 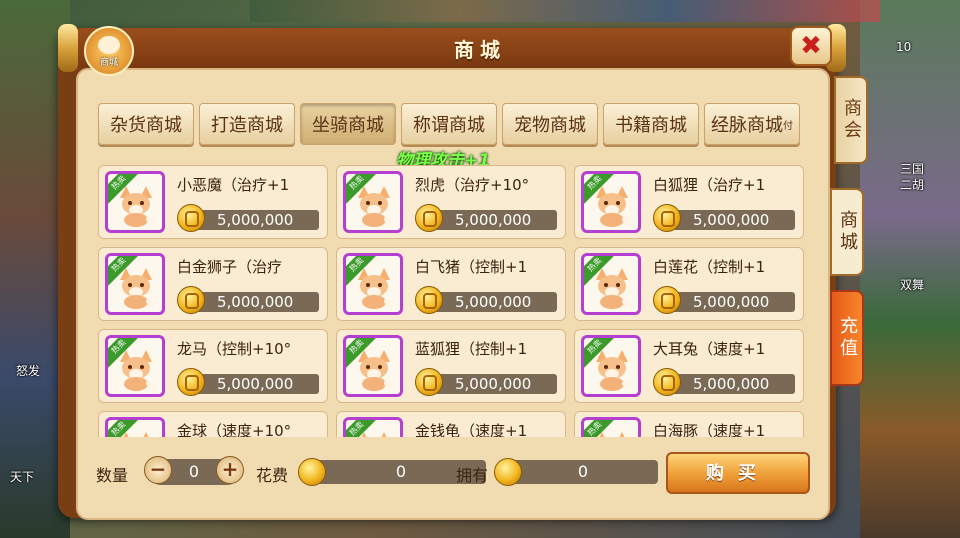 I want to click on item-name: 白飞猪（控制+1, so click(x=471, y=267).